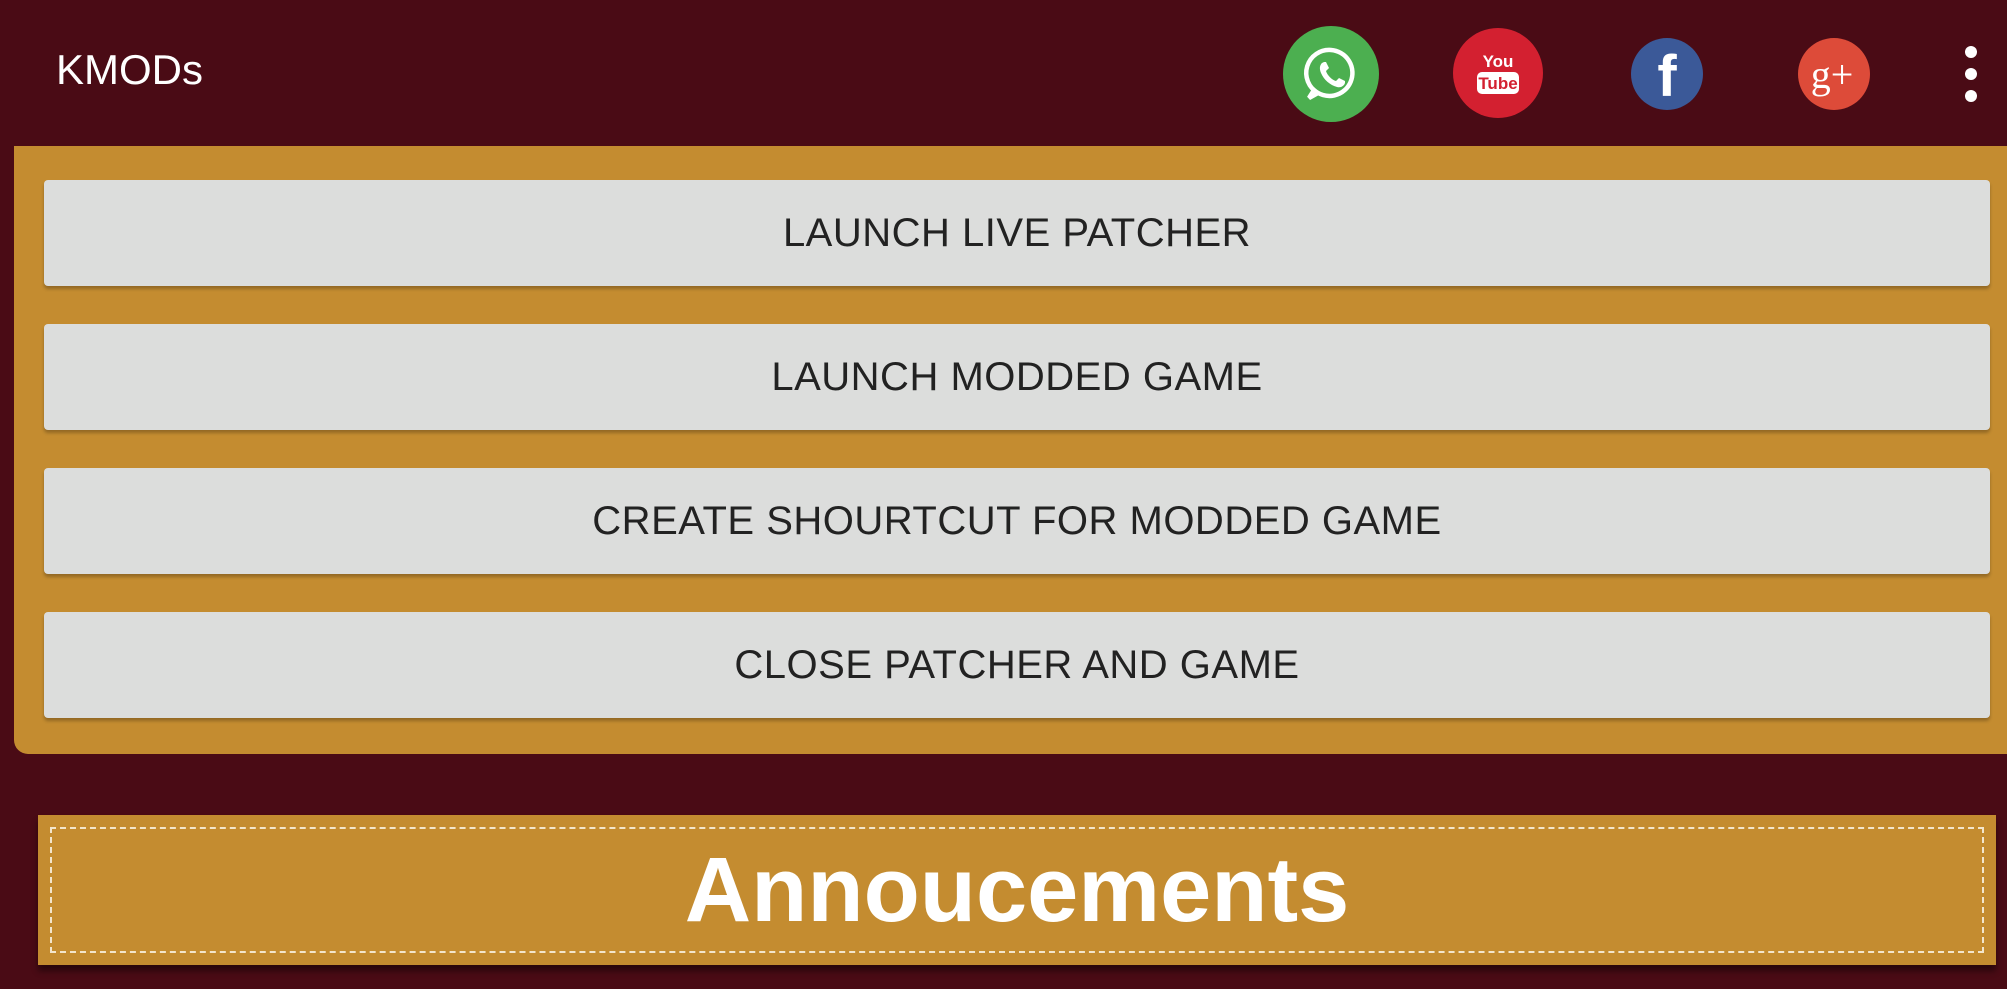 The height and width of the screenshot is (989, 2007). I want to click on announcements-title: Annoucements, so click(1017, 889).